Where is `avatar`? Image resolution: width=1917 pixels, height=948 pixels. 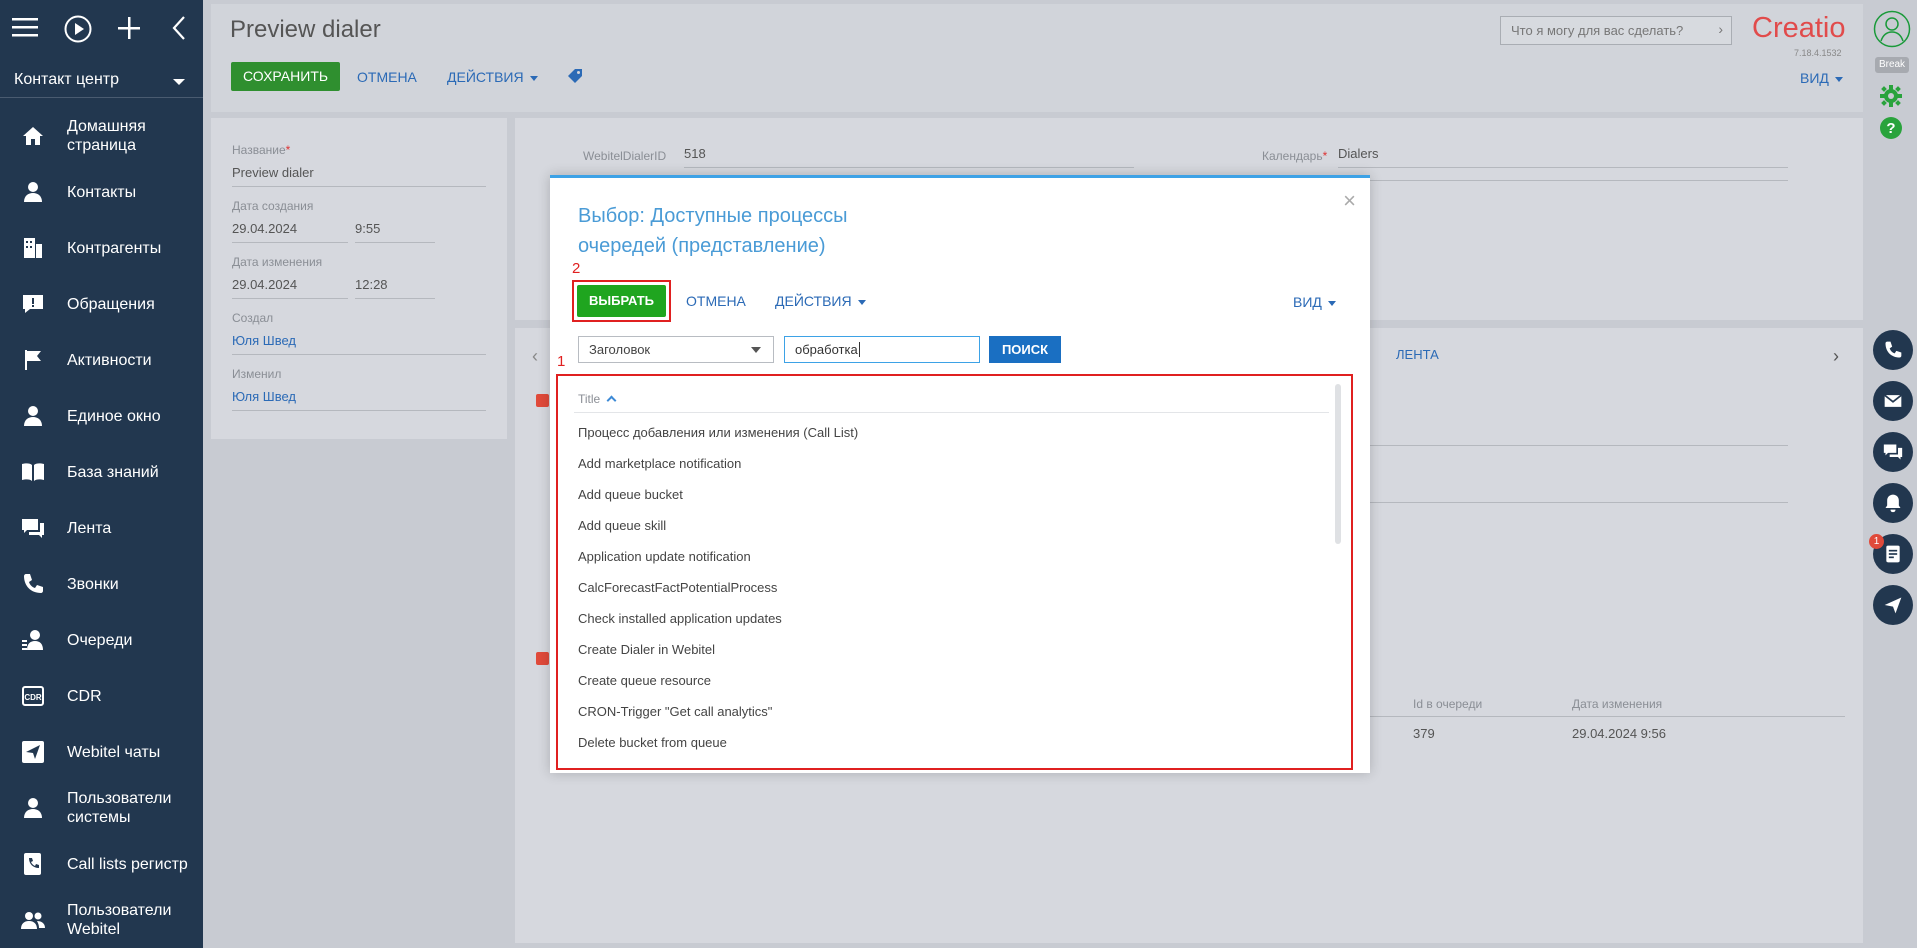
avatar is located at coordinates (1892, 30).